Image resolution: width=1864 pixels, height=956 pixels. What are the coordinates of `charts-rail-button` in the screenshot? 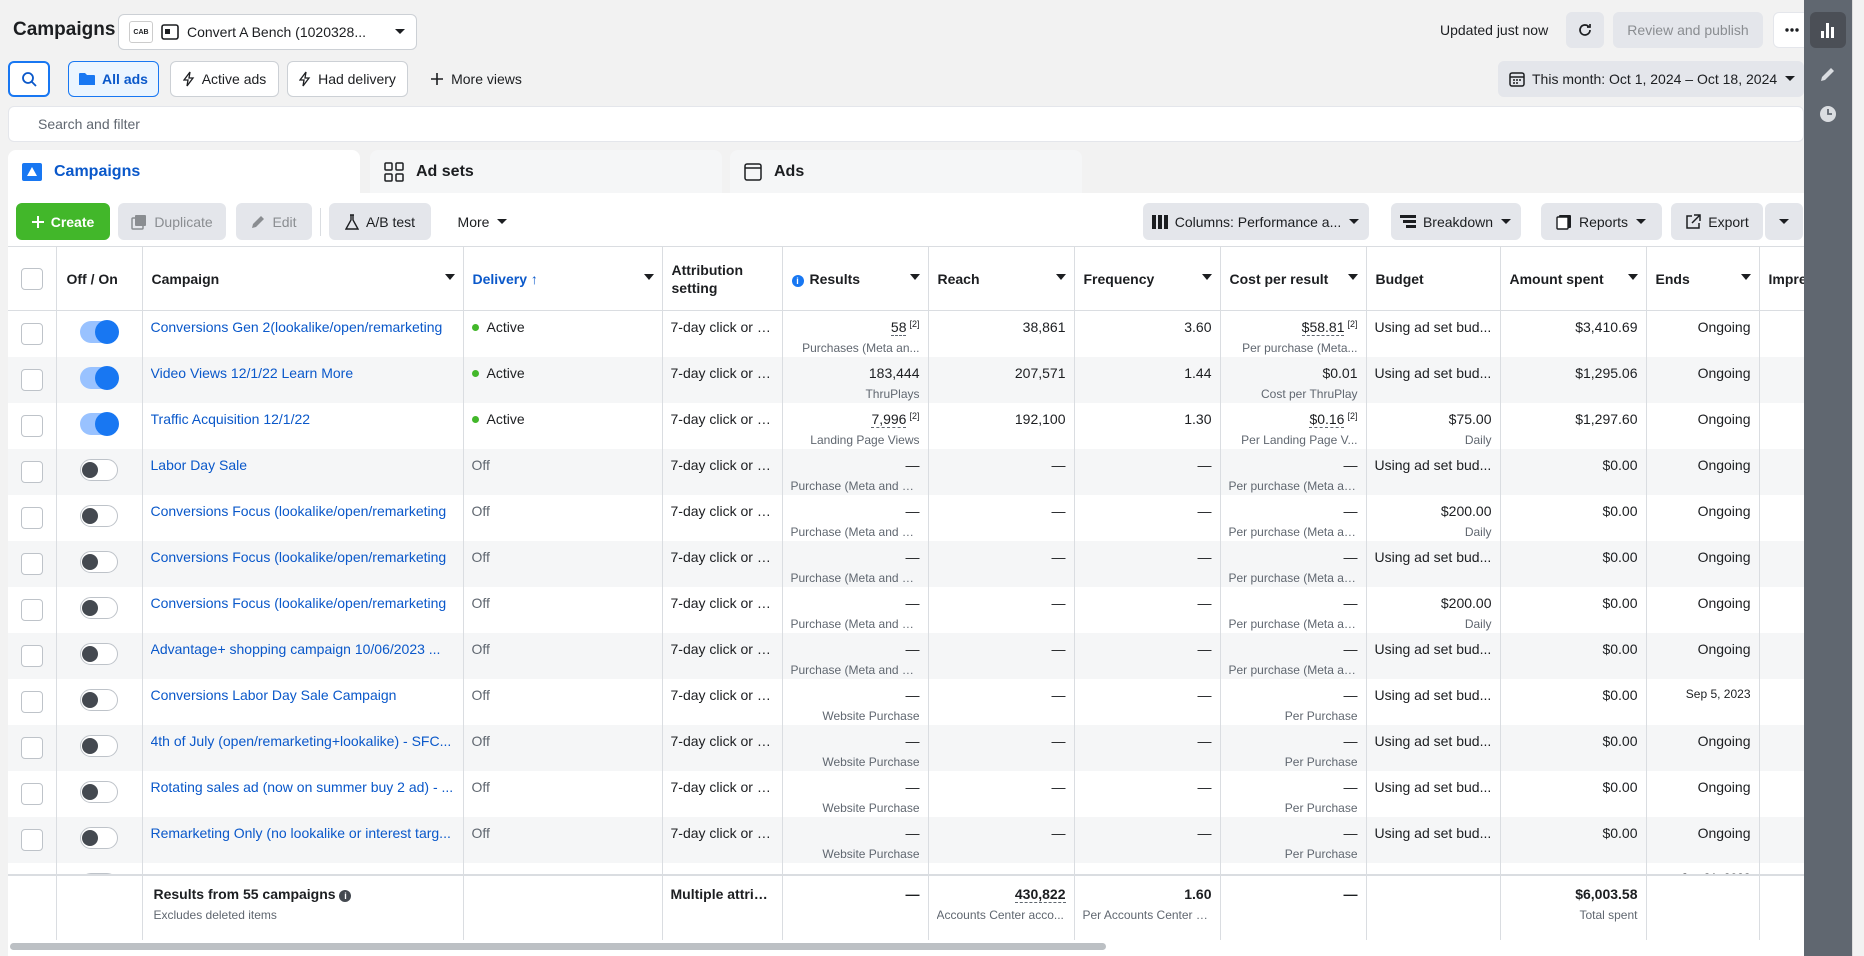 It's located at (1828, 30).